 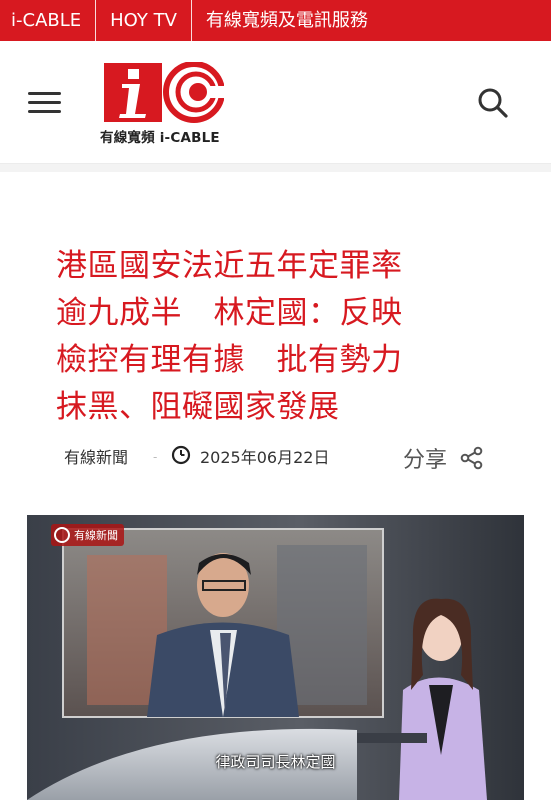 I want to click on clock-icon, so click(x=181, y=455).